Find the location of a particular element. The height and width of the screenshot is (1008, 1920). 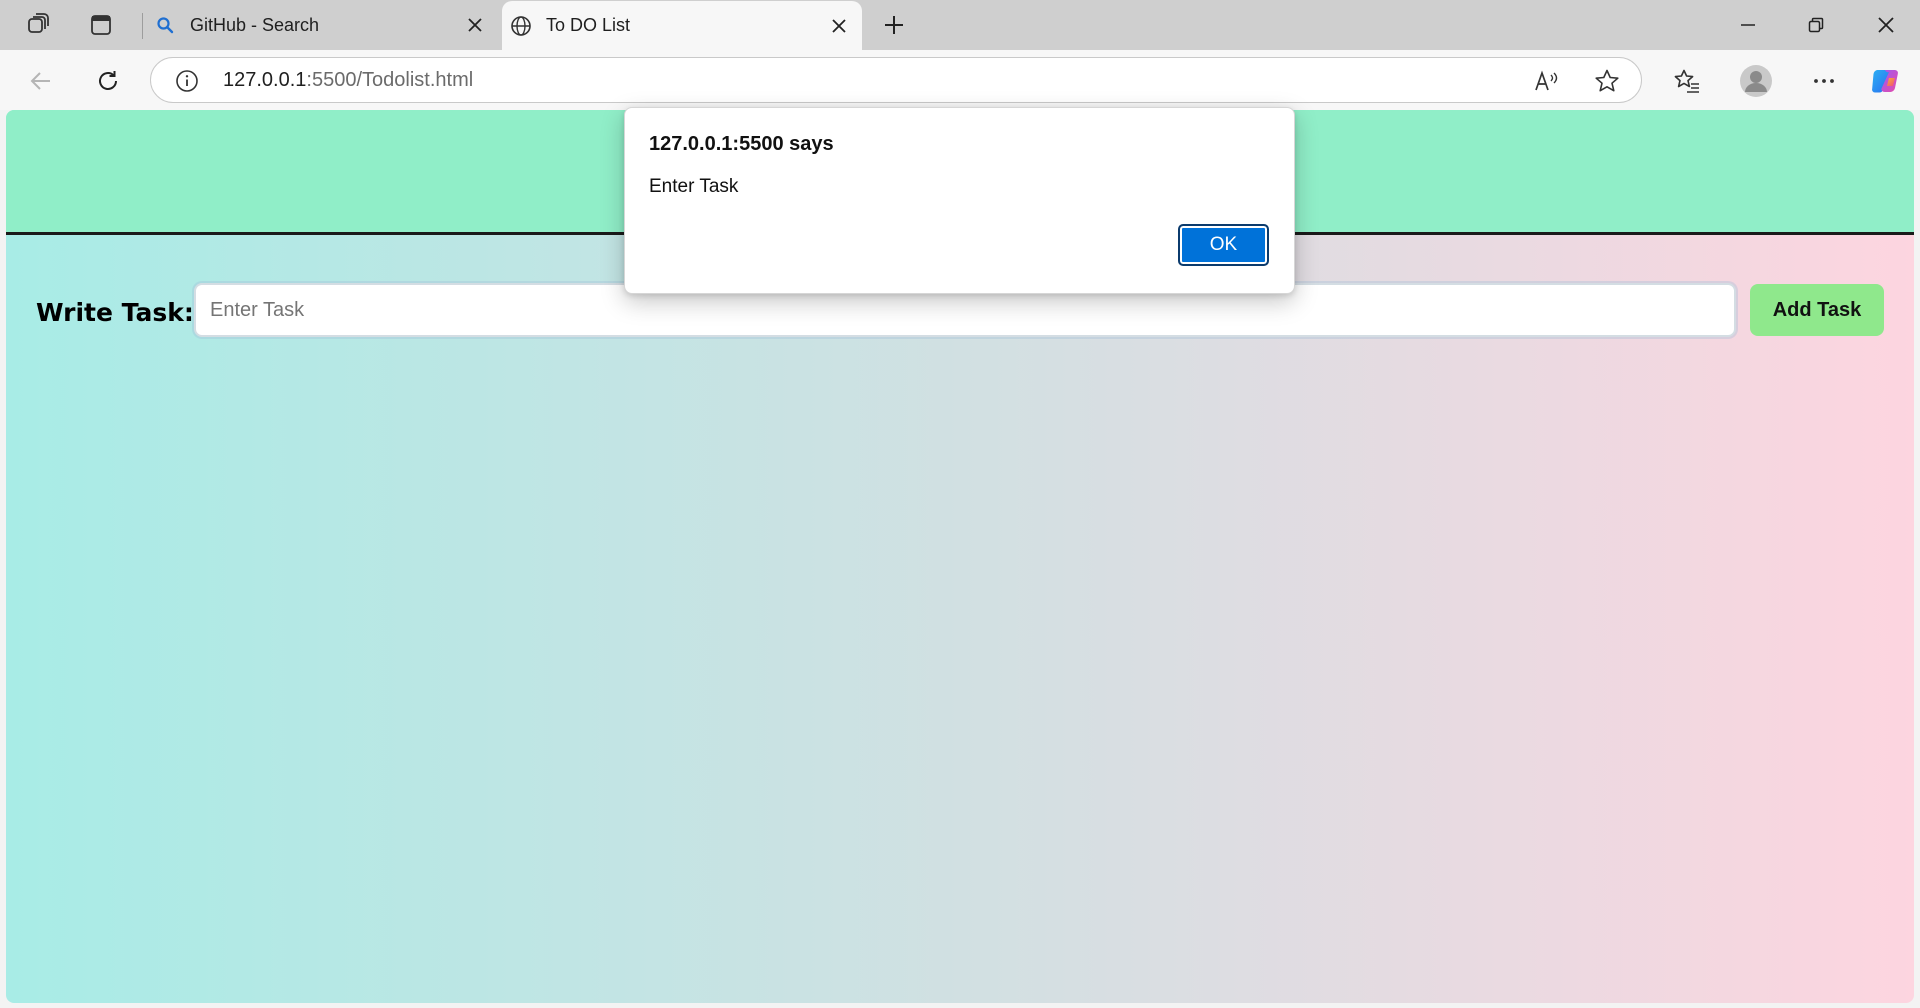

url-text: 127.0.0.1:5500/Todolist.html is located at coordinates (348, 80).